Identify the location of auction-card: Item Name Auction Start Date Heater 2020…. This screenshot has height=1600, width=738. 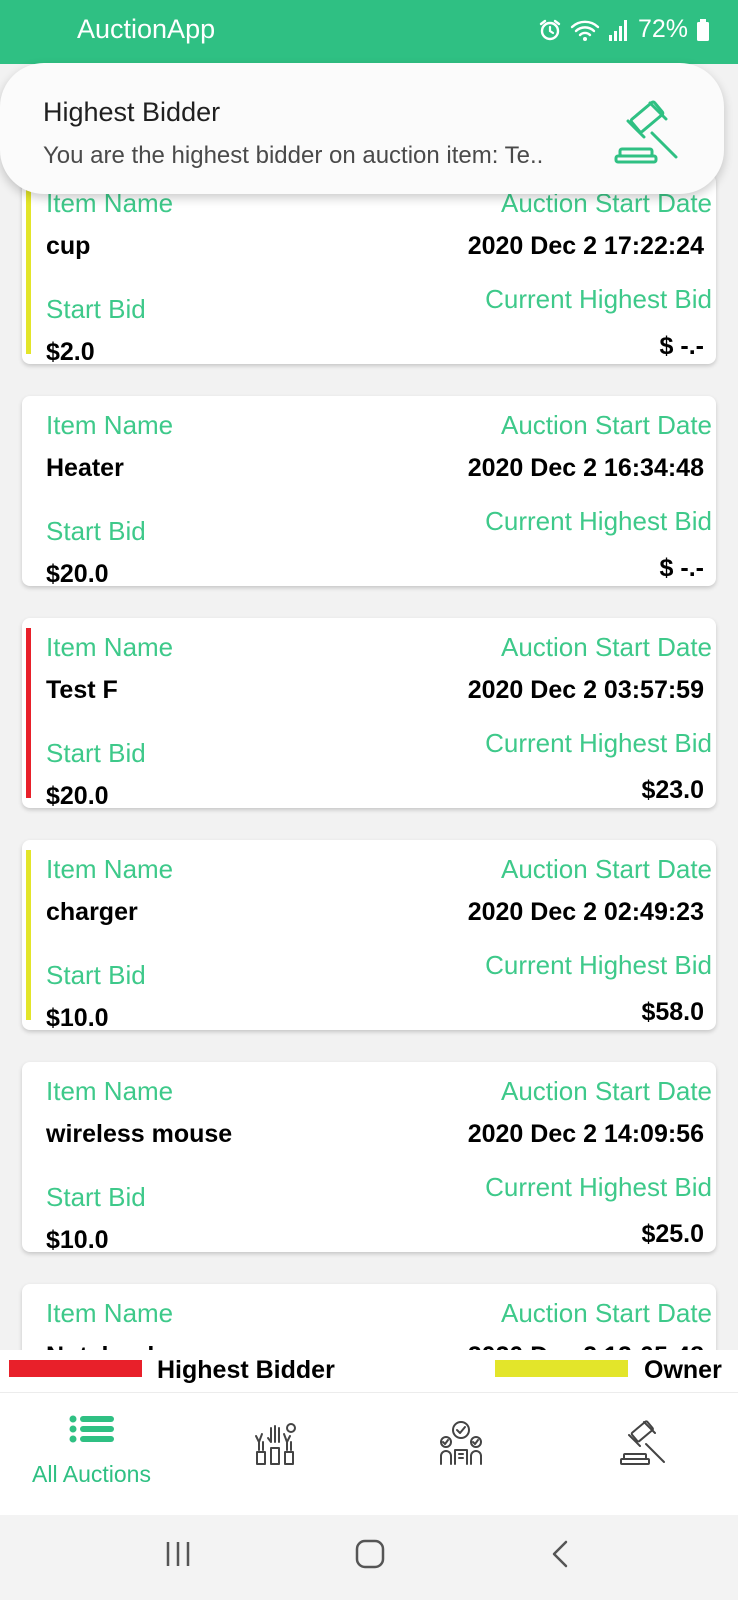
(369, 492).